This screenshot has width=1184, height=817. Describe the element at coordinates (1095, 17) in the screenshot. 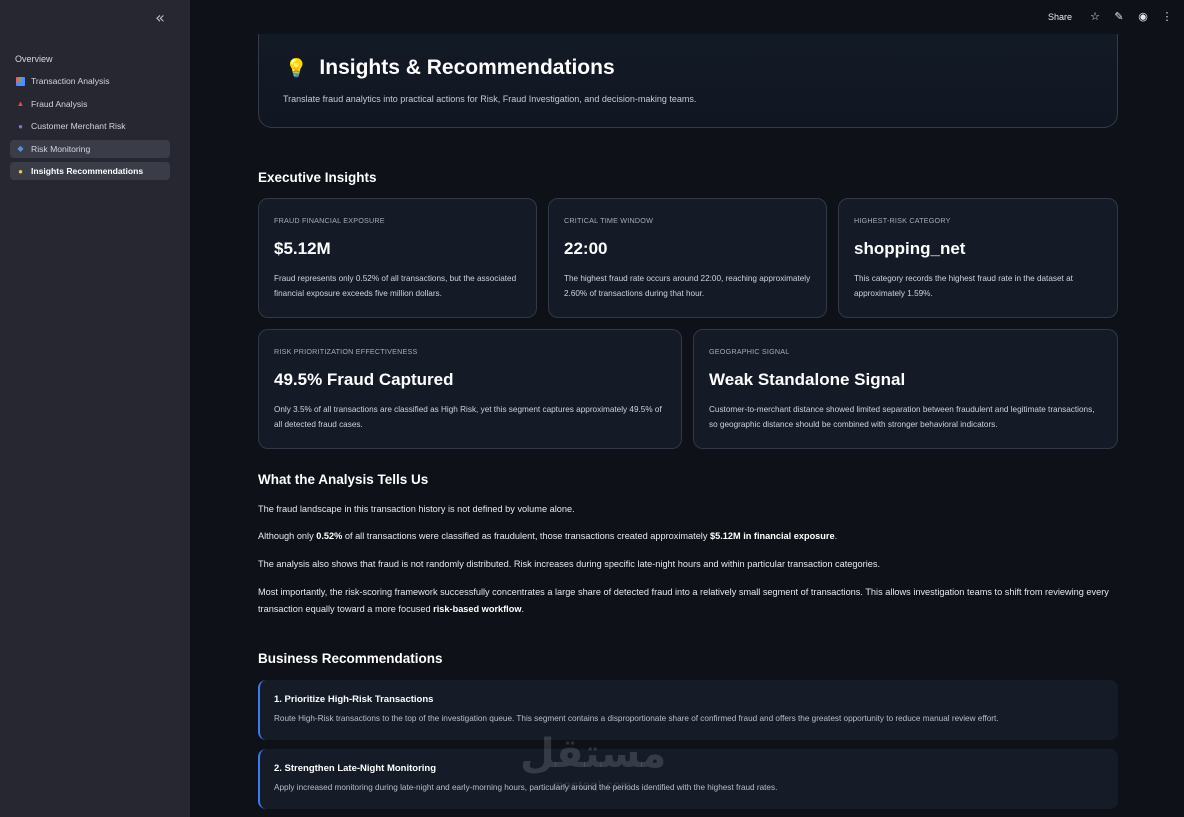

I see `star-icon: ☆` at that location.